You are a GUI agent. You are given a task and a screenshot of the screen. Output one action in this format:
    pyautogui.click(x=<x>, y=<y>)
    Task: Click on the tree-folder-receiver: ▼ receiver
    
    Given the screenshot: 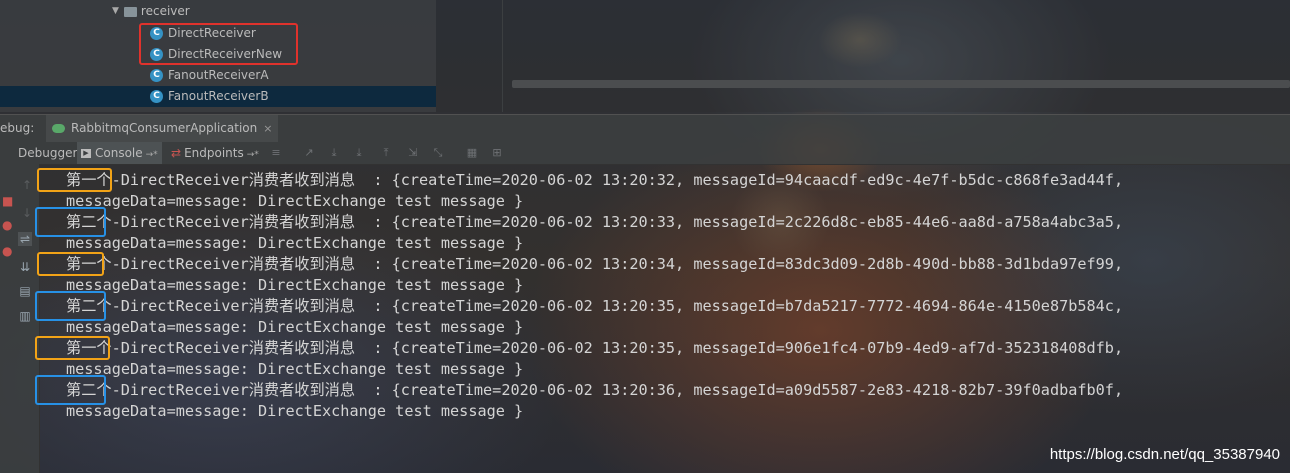 What is the action you would take?
    pyautogui.click(x=151, y=11)
    